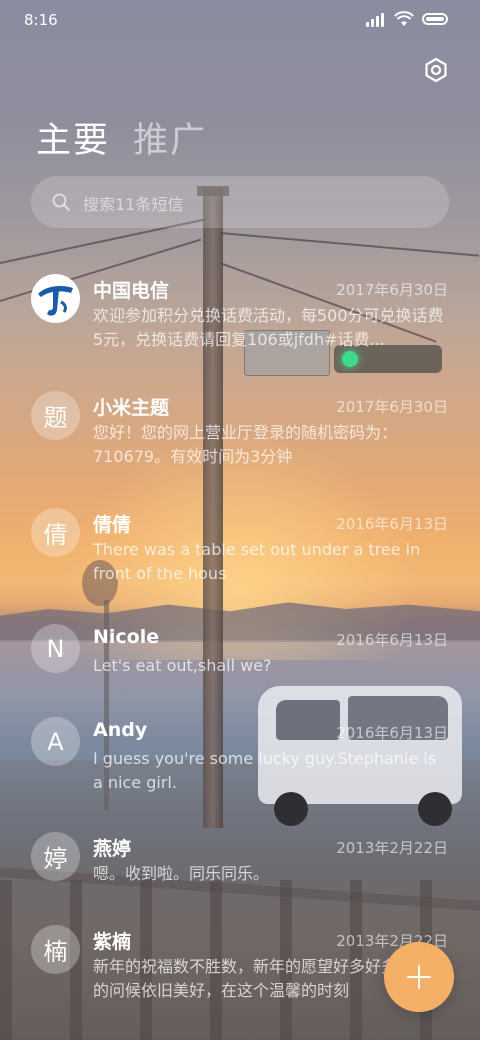 The width and height of the screenshot is (480, 1040). What do you see at coordinates (55, 532) in the screenshot?
I see `avatar: 倩` at bounding box center [55, 532].